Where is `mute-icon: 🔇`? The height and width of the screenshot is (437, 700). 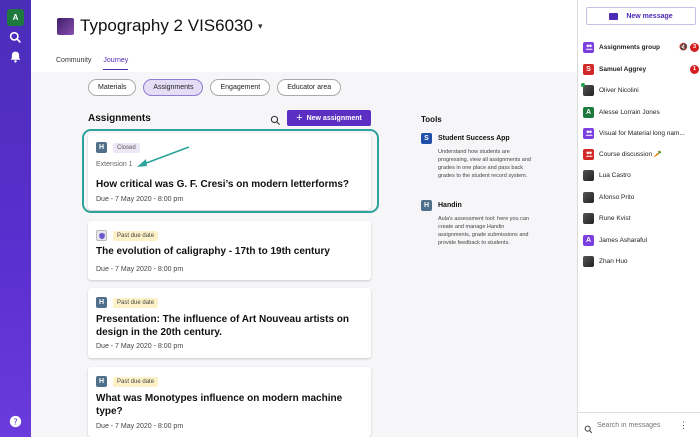 mute-icon: 🔇 is located at coordinates (683, 47).